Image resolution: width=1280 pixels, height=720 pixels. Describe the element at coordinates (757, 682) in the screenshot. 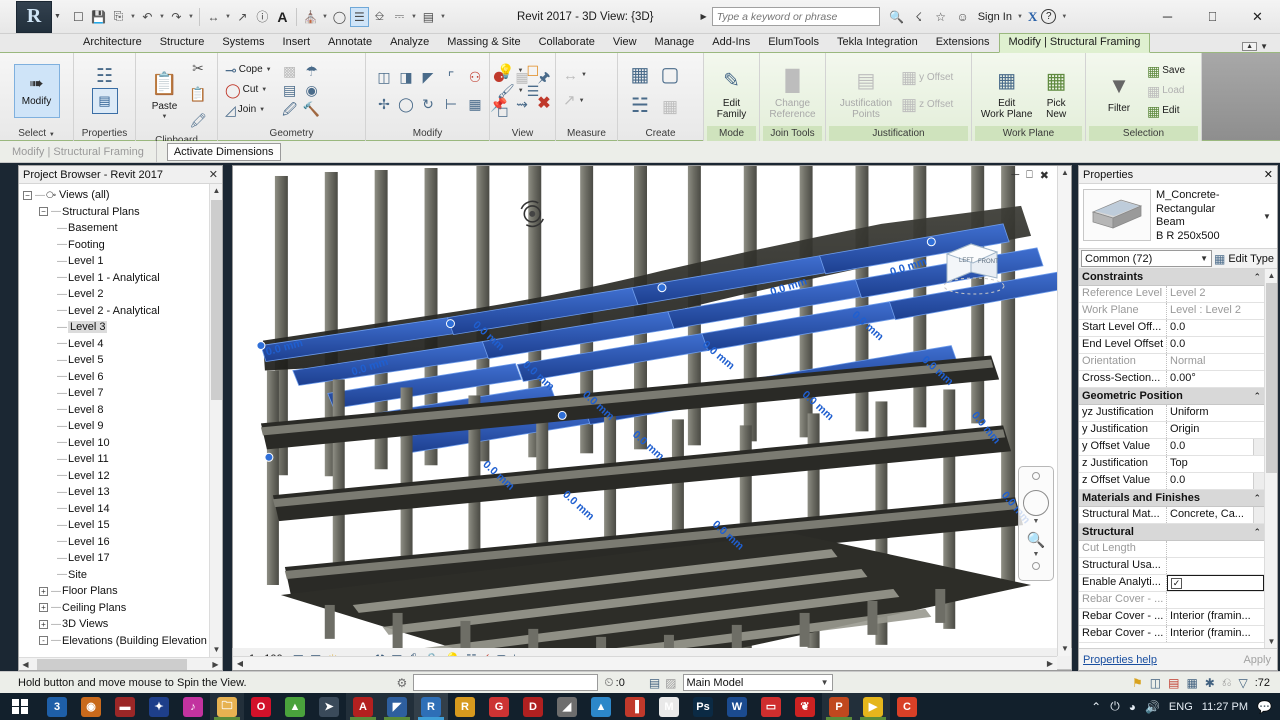

I see `design-option-combo: Main Model ▼` at that location.